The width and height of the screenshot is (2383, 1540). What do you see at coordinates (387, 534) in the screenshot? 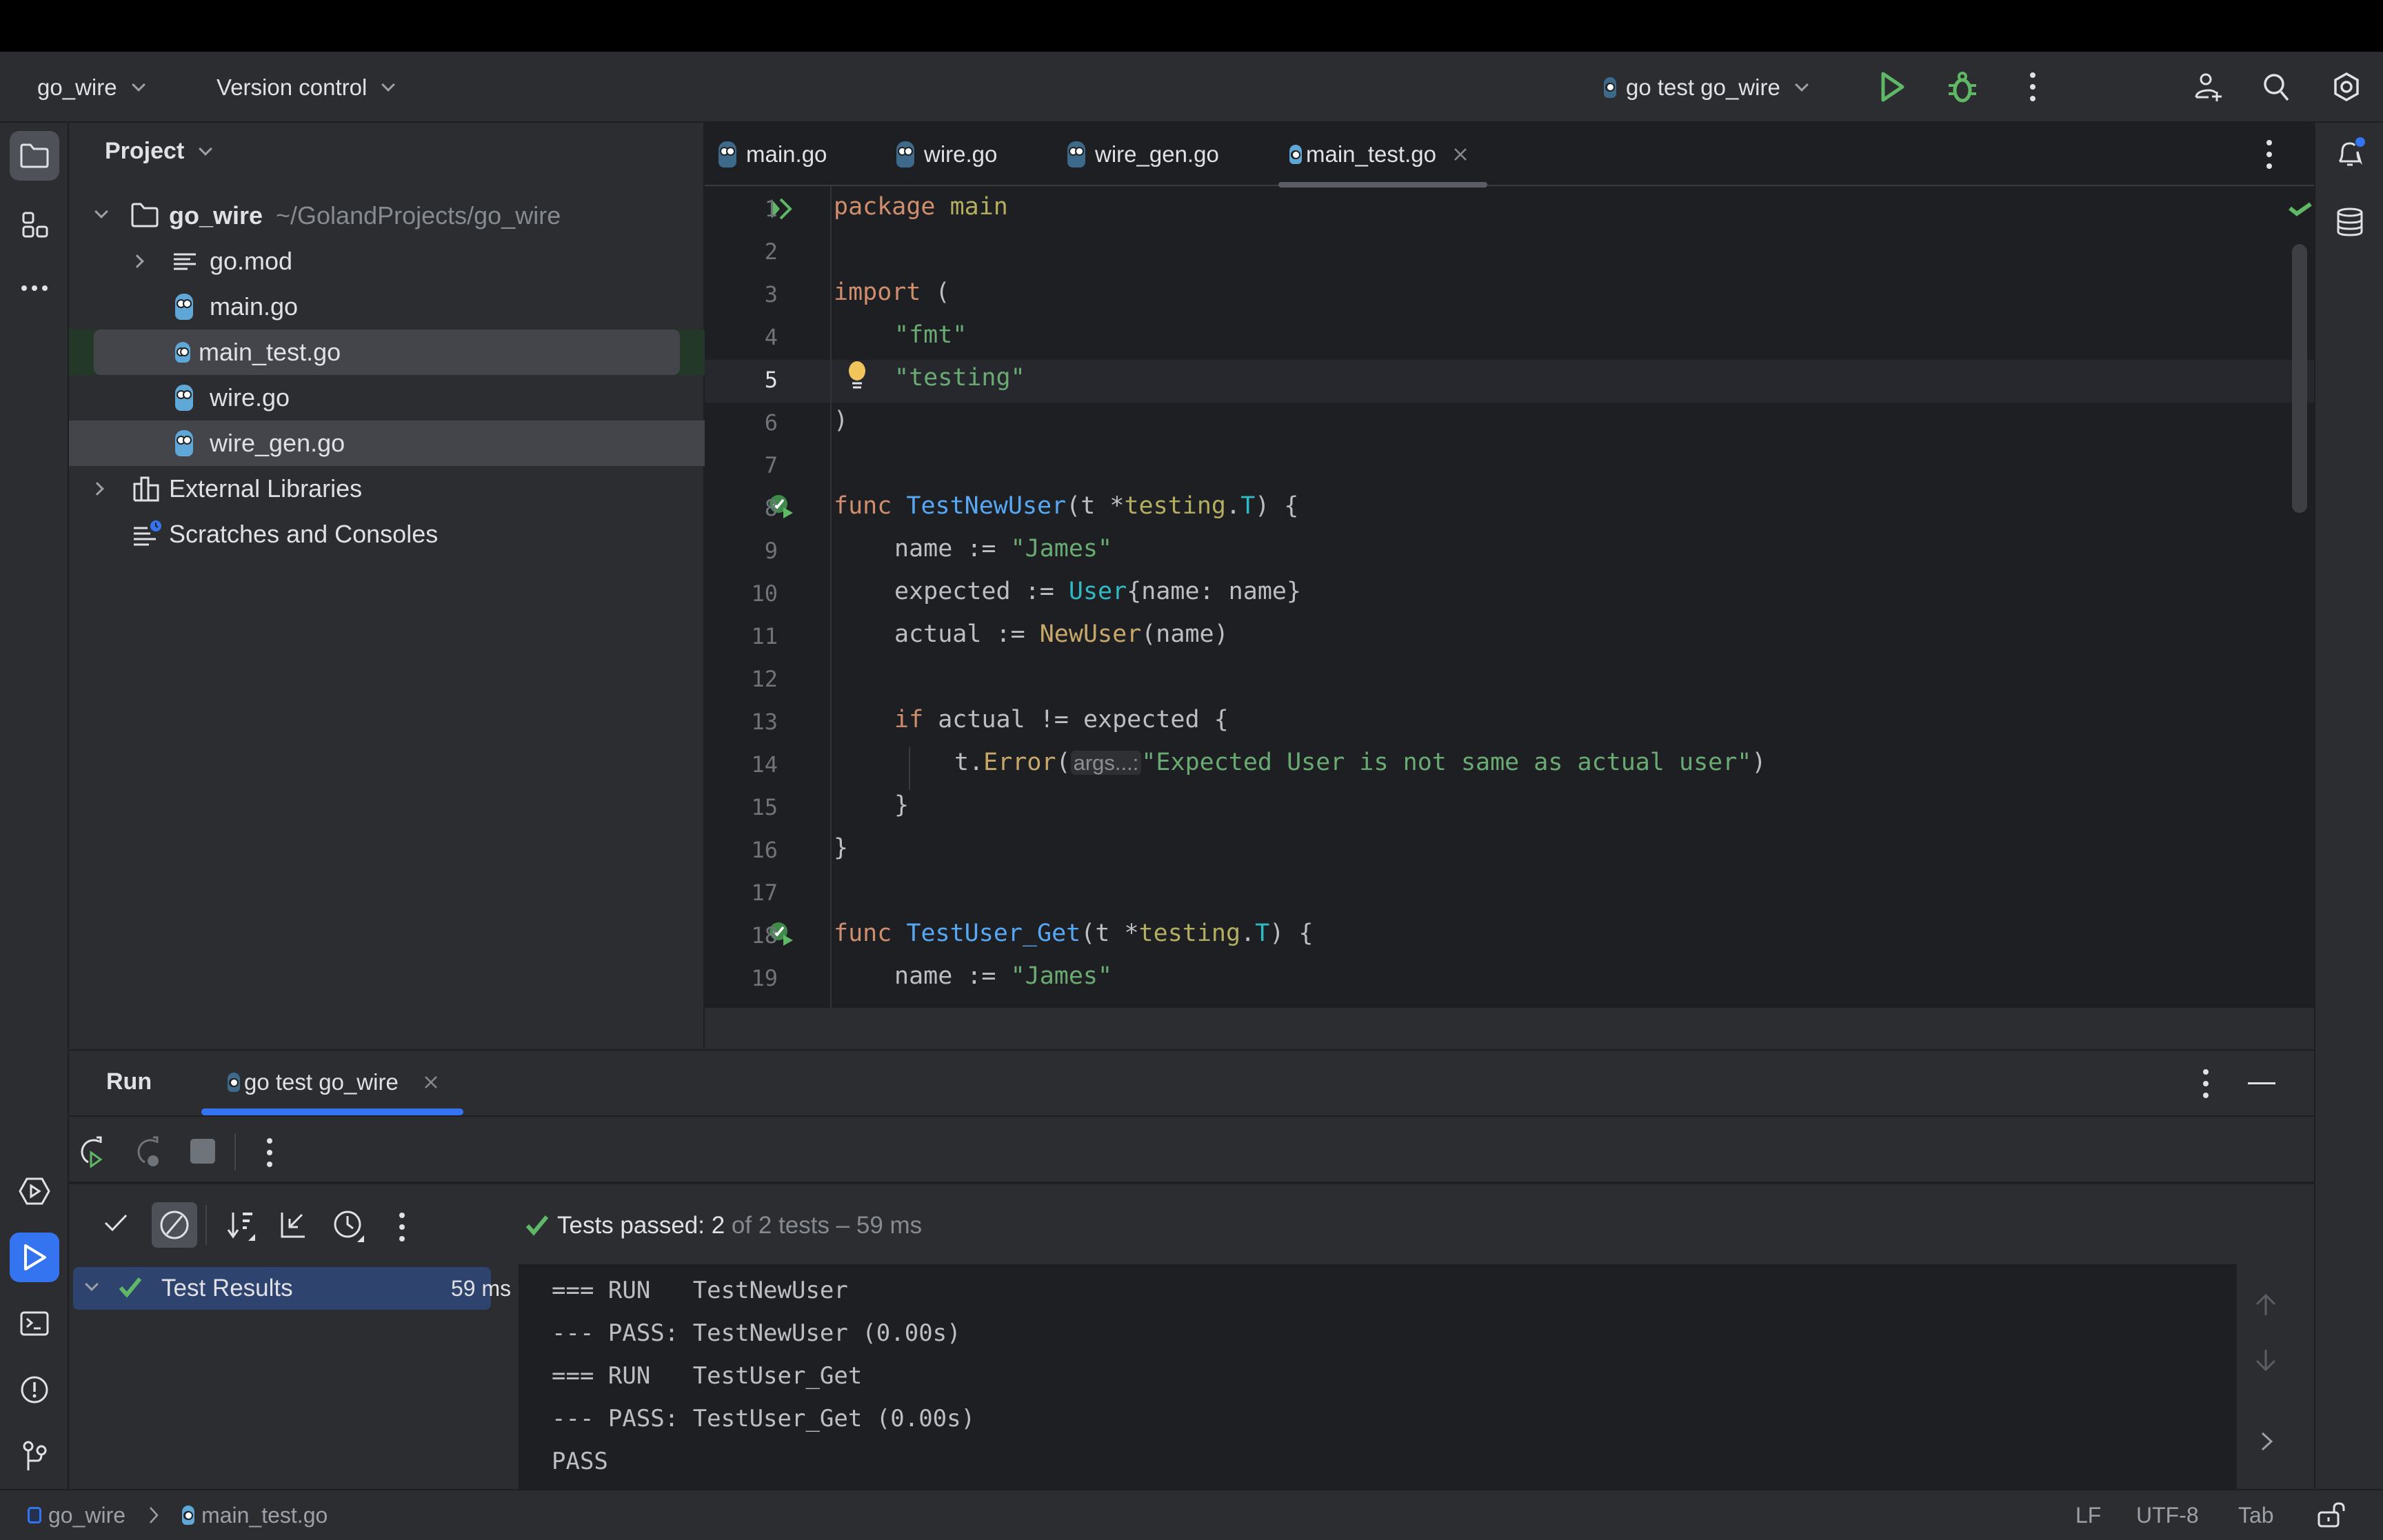
I see `tree-item-scratches: Scratches and Consoles` at bounding box center [387, 534].